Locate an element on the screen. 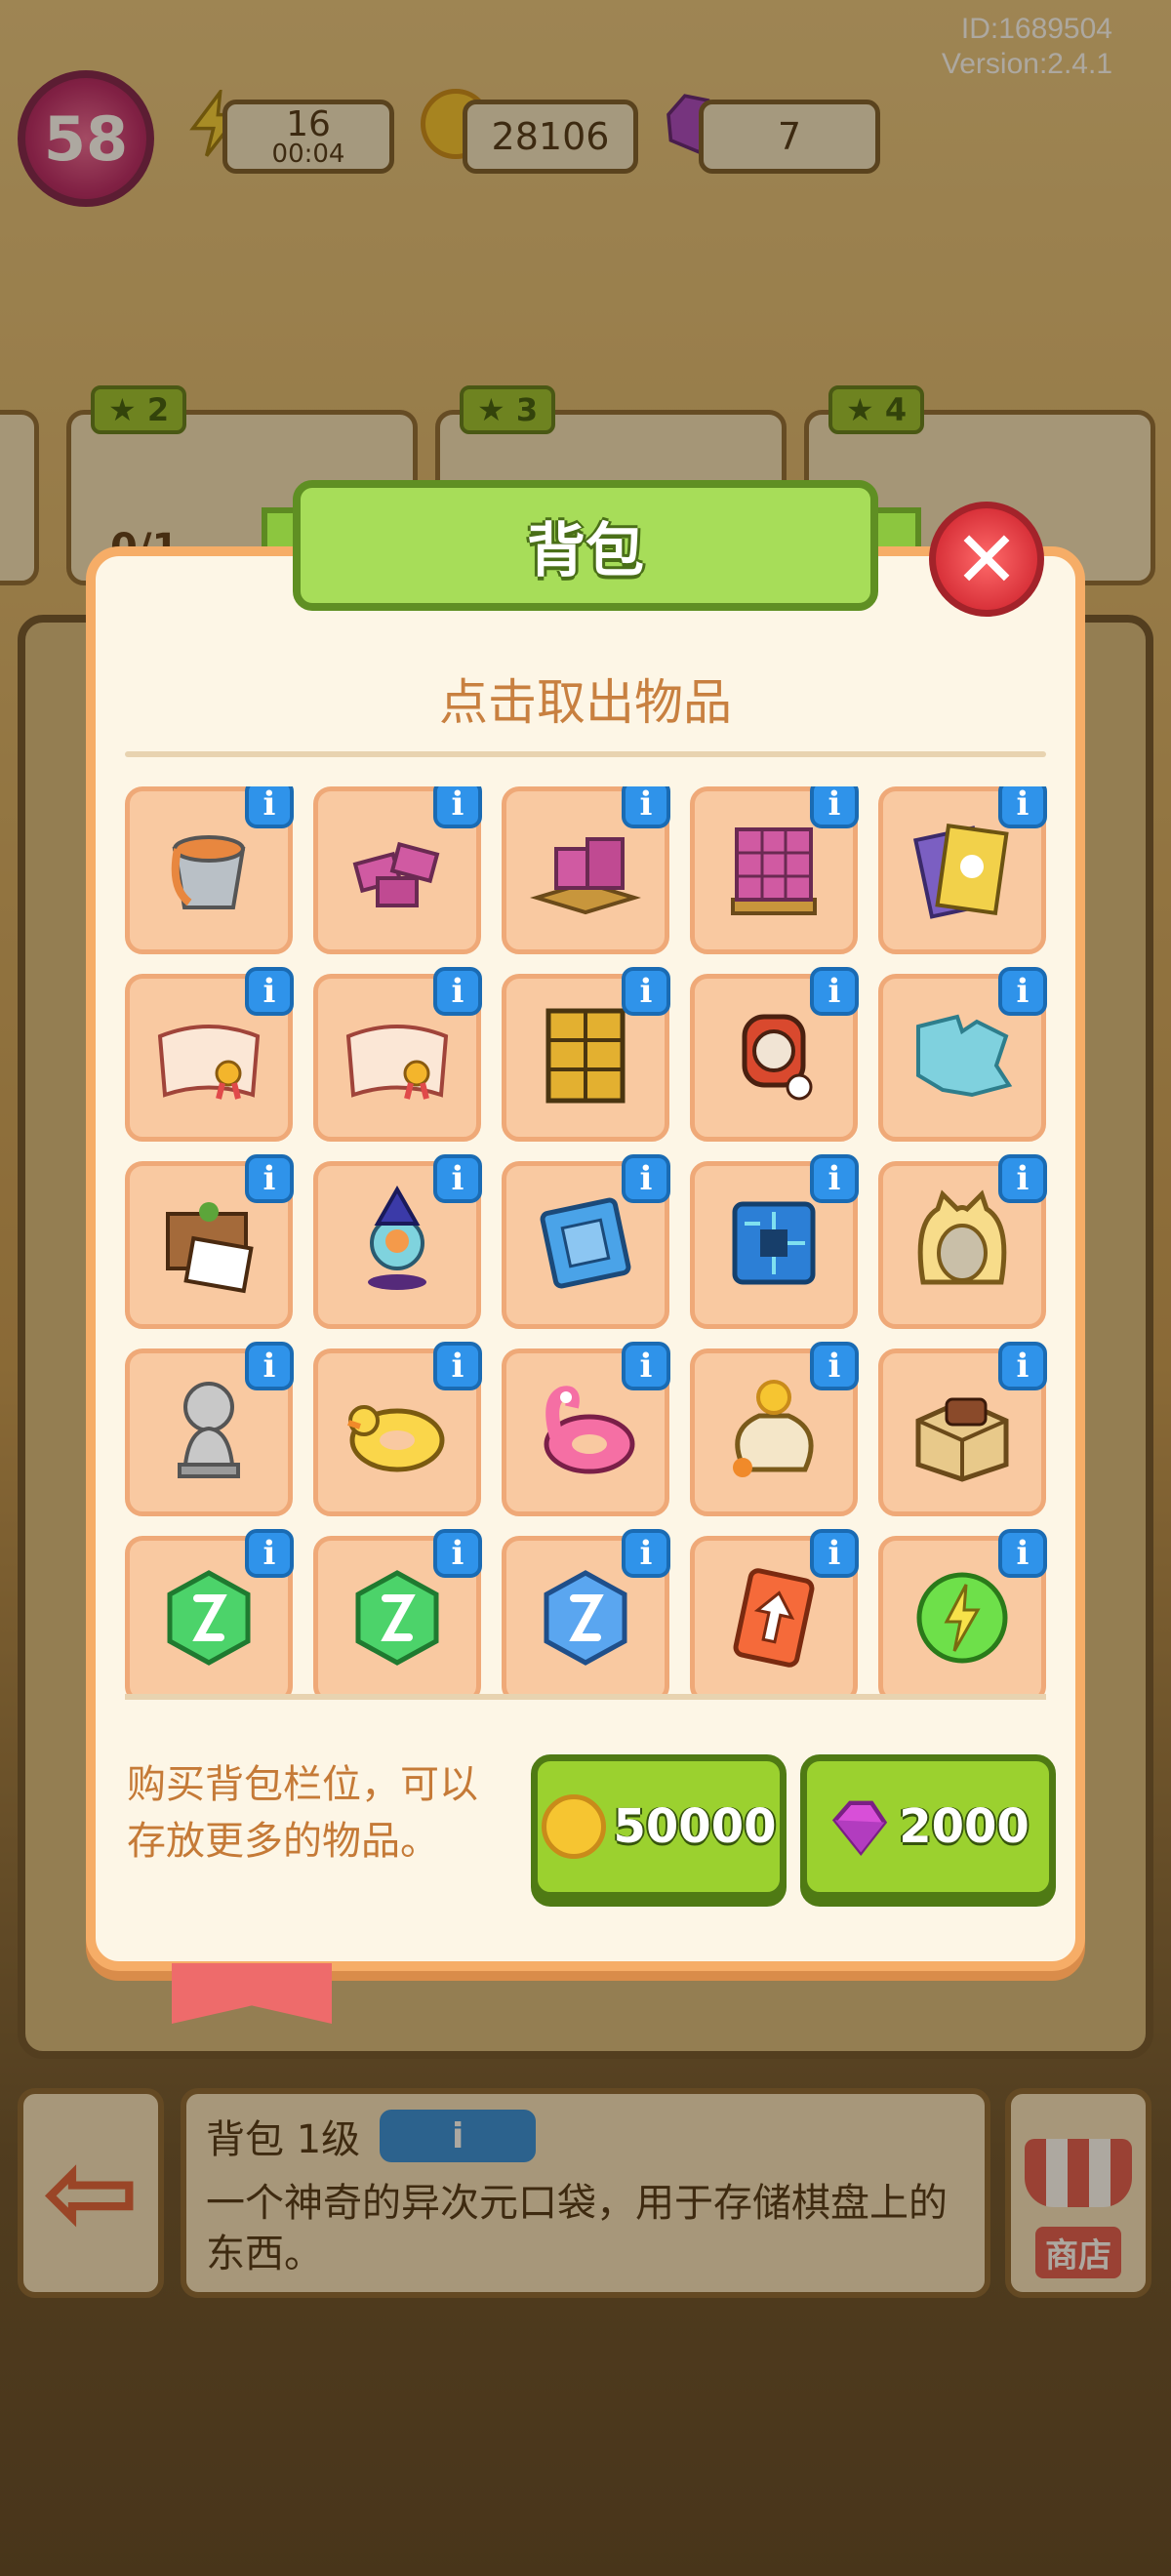 This screenshot has height=2576, width=1171. circuit-board-icon is located at coordinates (773, 1245).